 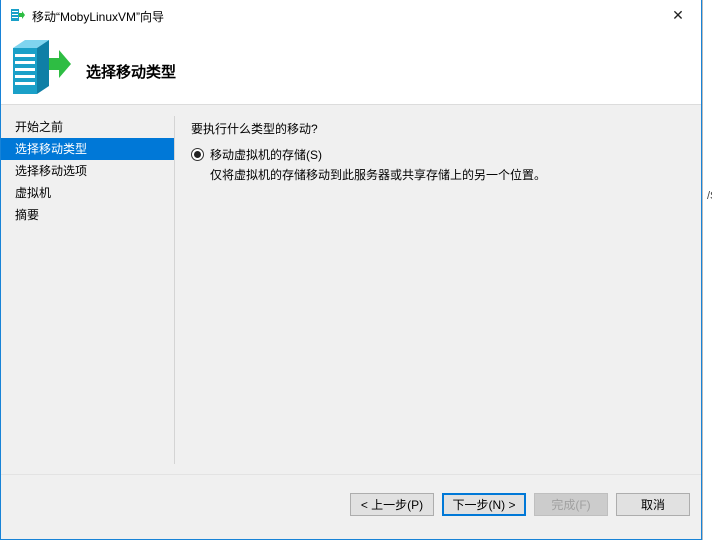 I want to click on server-move-icon, so click(x=41, y=68).